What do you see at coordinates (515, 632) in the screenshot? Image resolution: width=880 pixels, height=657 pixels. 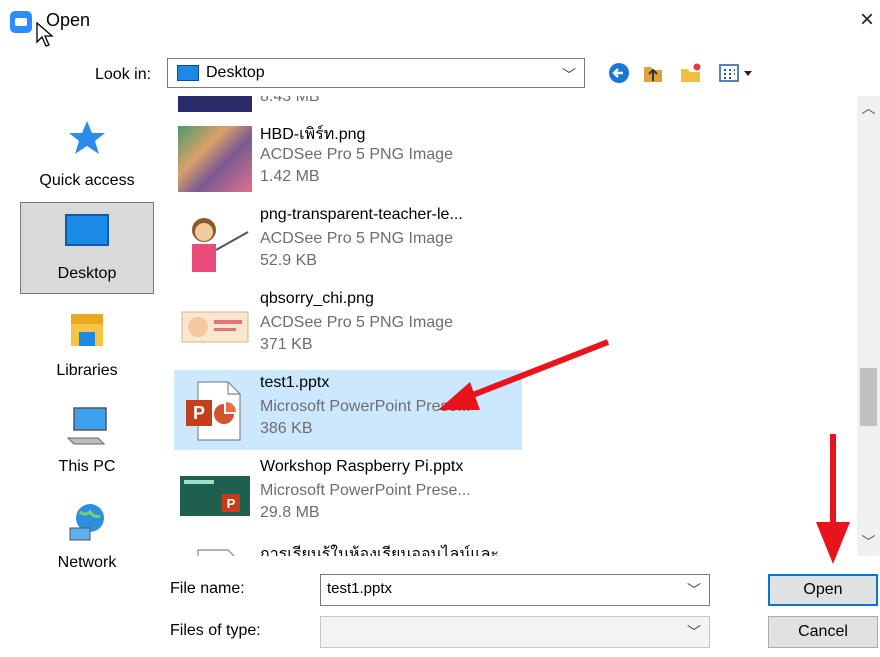 I see `files-of-type-dropdown: ﹀` at bounding box center [515, 632].